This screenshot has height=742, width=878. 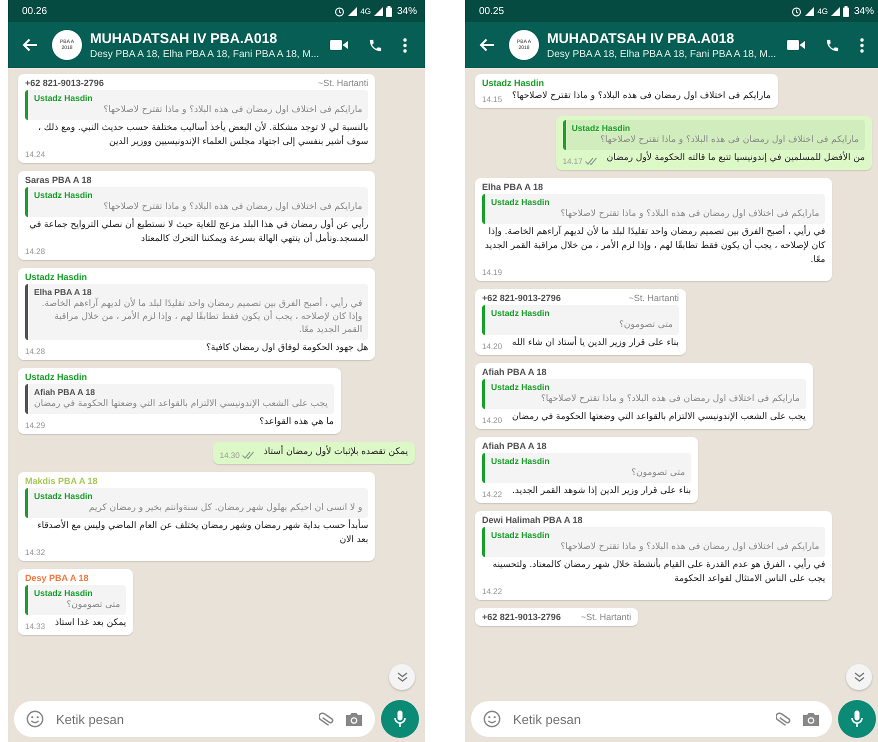 I want to click on quoted-text: يجب على الشعب الإندونيسي الالتزام بالقواعد التي وضعتها الحكومة في رمضان, so click(x=181, y=404).